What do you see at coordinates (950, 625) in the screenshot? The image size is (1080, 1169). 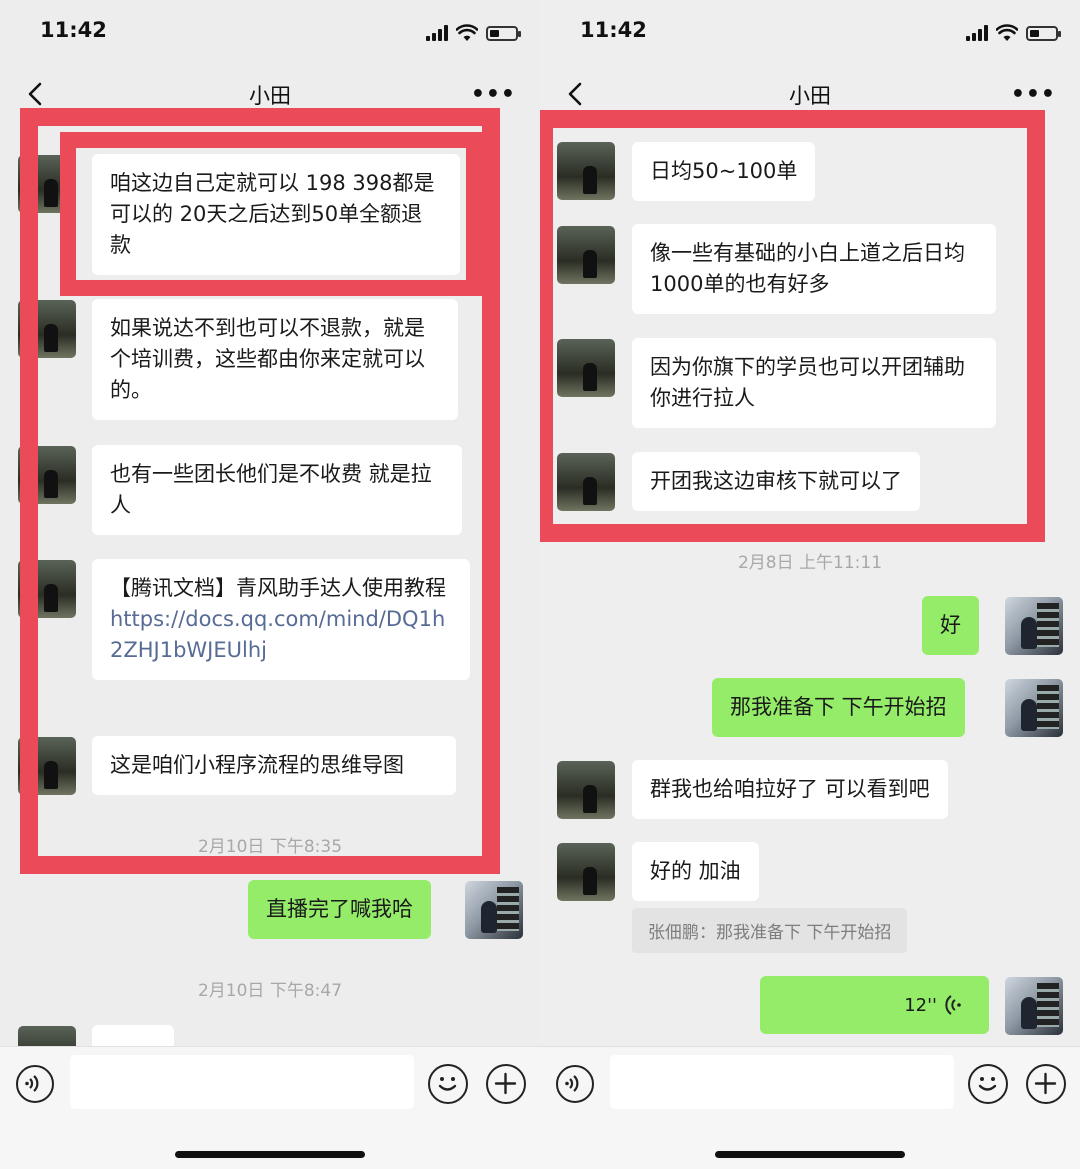 I see `sent-message-bubble: 好` at bounding box center [950, 625].